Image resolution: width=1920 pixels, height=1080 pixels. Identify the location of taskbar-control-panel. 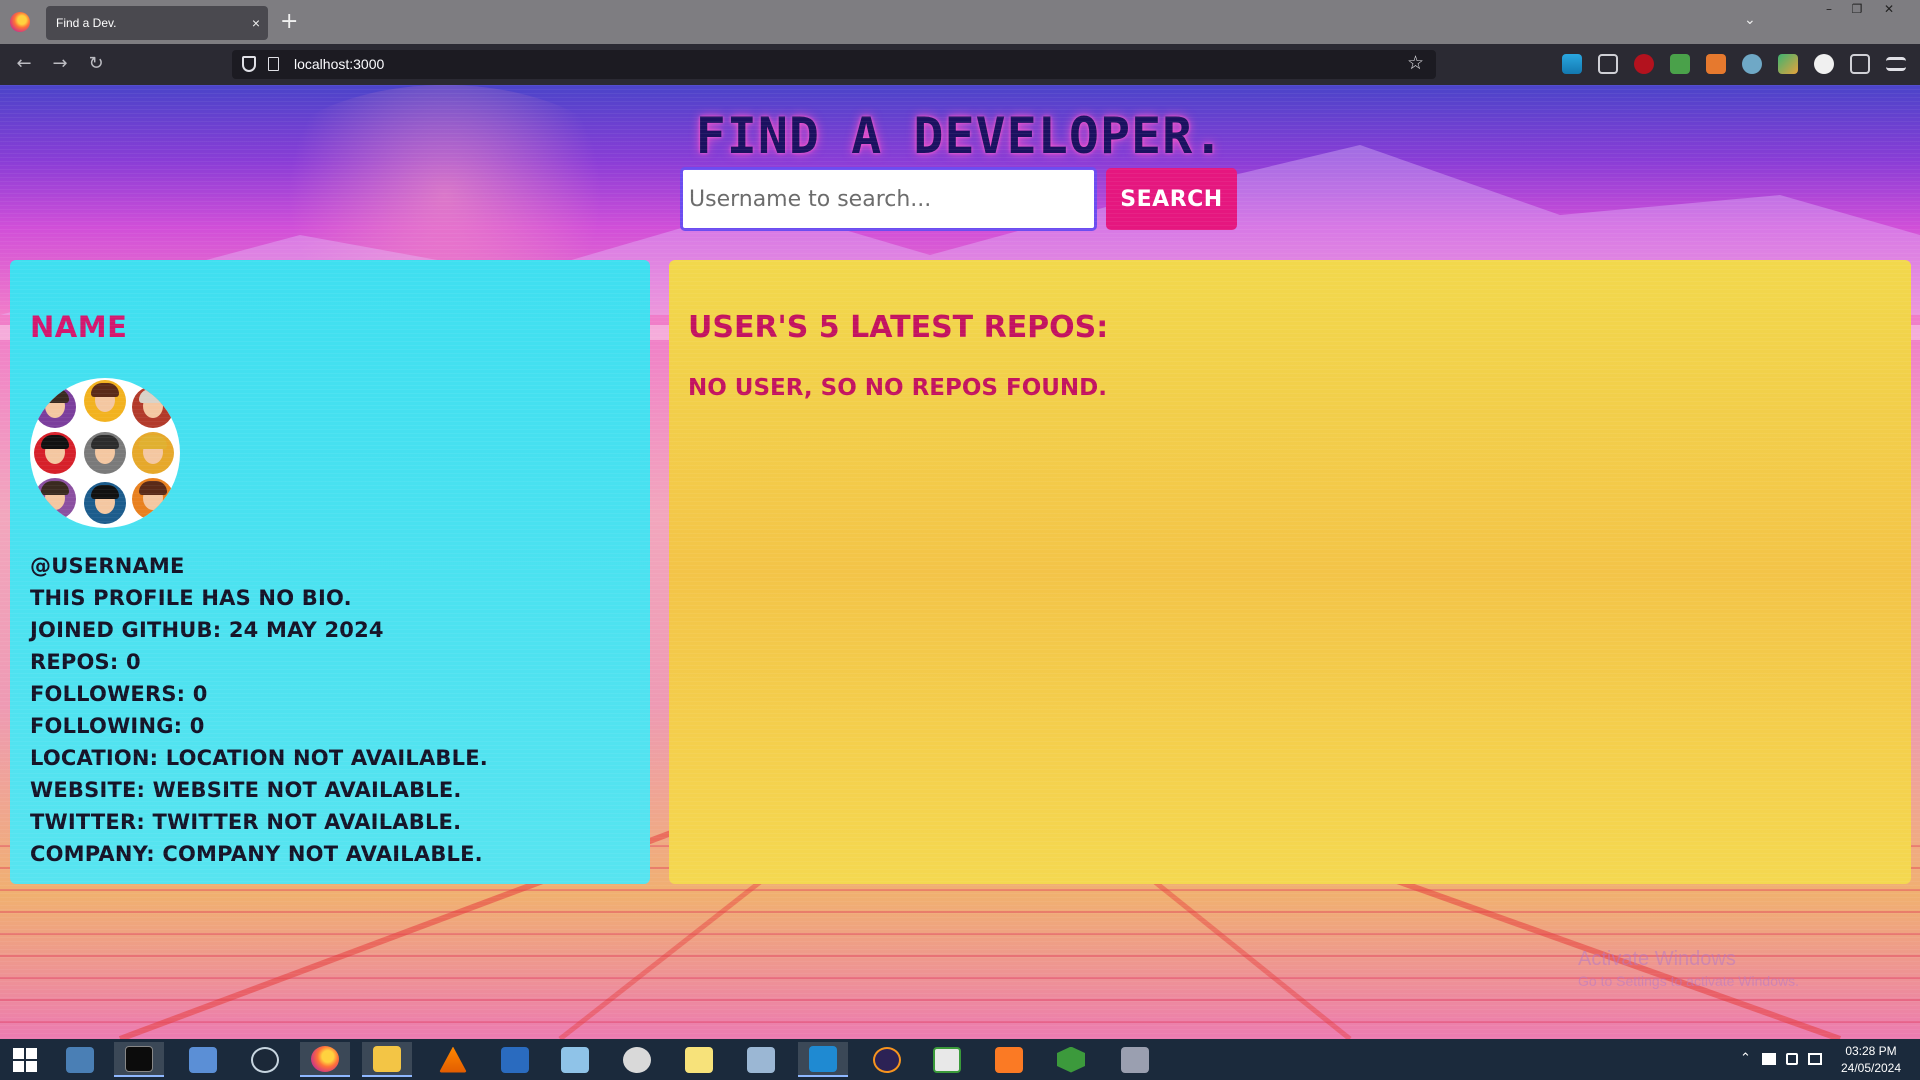
(203, 1059).